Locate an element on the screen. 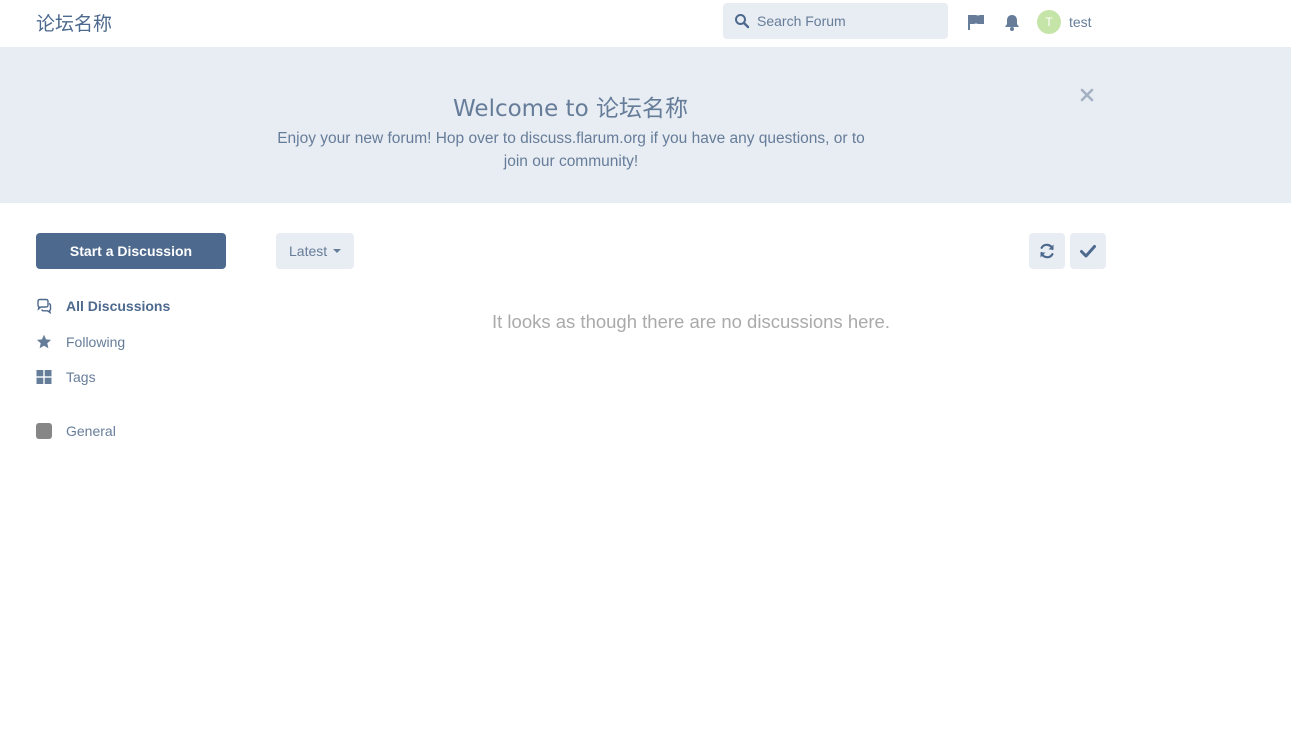  header: 论坛名称 Search Forum T test is located at coordinates (645, 23).